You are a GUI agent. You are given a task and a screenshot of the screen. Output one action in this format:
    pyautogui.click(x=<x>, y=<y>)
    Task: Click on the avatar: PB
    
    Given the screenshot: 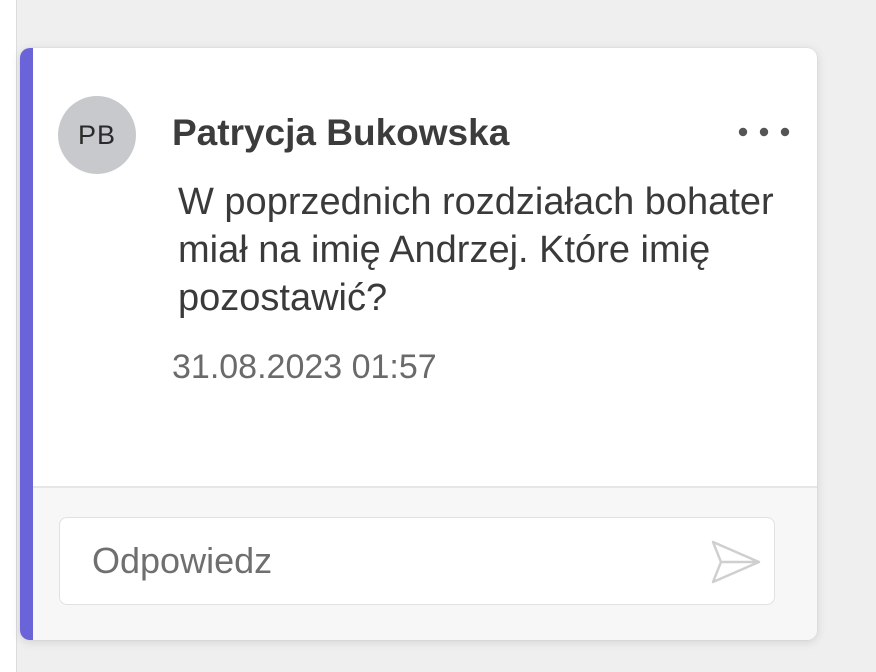 What is the action you would take?
    pyautogui.click(x=97, y=135)
    